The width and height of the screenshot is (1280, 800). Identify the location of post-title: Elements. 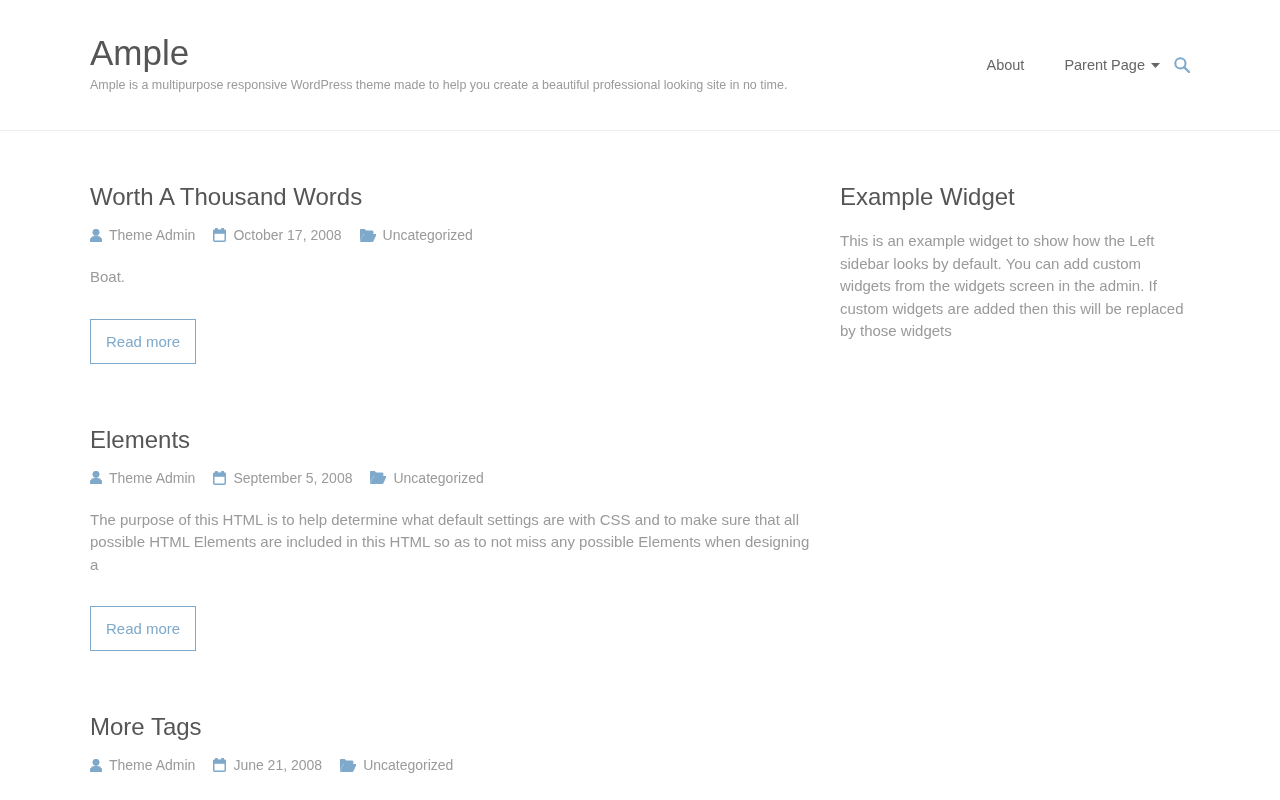
(140, 439).